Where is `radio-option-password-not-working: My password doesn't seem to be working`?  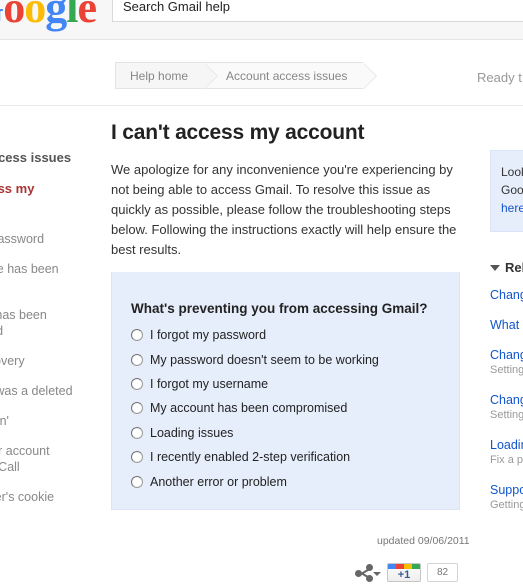
radio-option-password-not-working: My password doesn't seem to be working is located at coordinates (291, 359).